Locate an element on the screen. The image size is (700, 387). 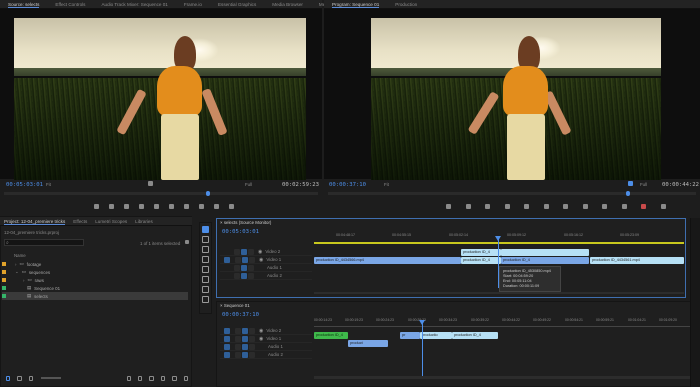
program-fit-select: Fit is located at coordinates (386, 184).